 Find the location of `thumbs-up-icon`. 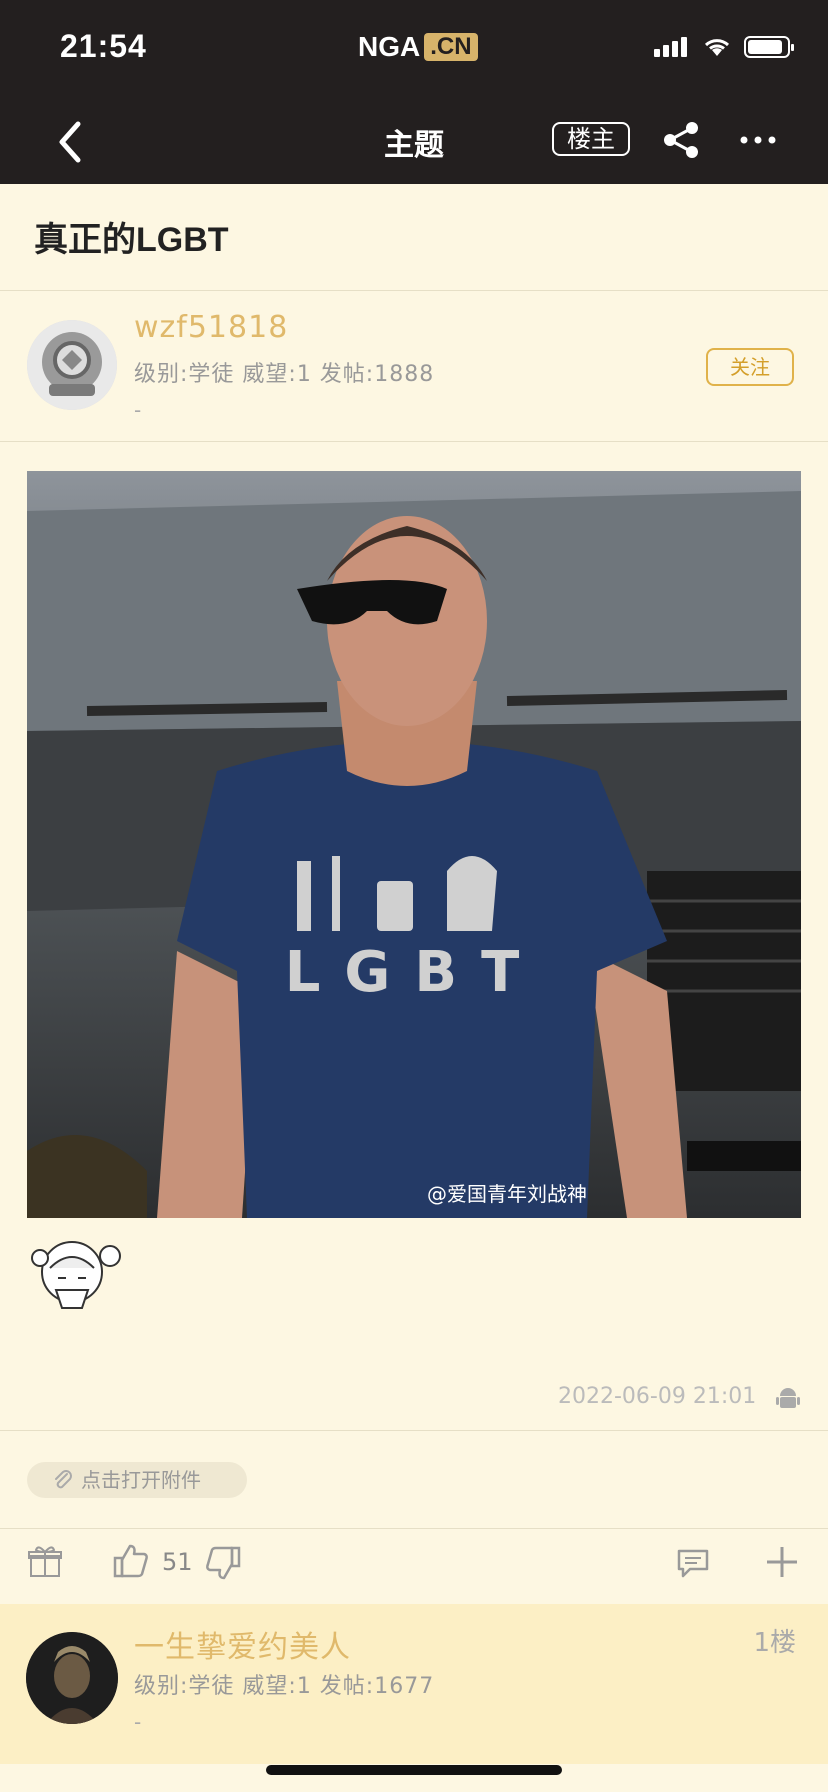

thumbs-up-icon is located at coordinates (131, 1561).